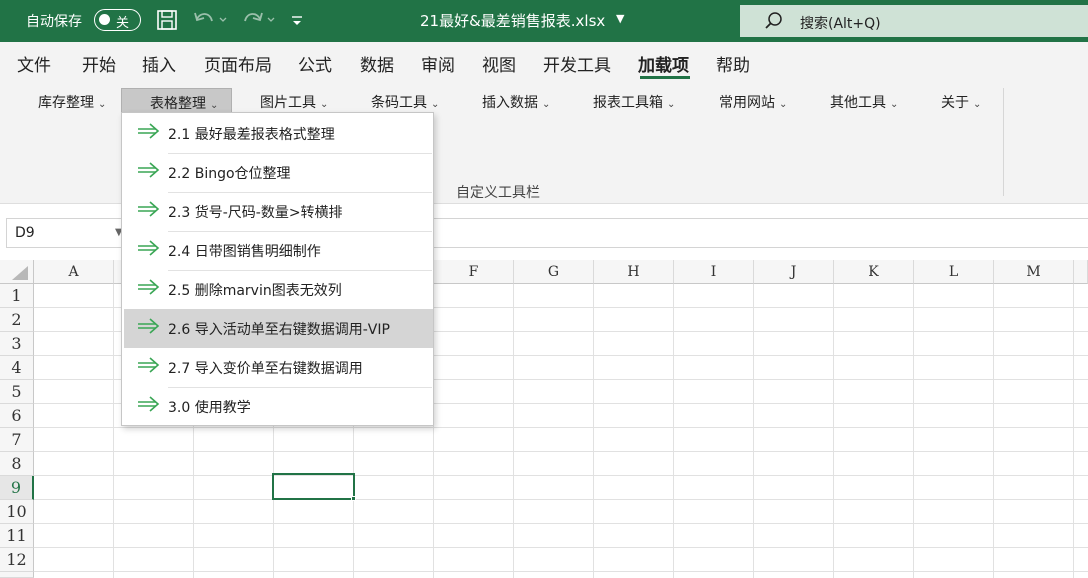 The image size is (1088, 578). What do you see at coordinates (554, 272) in the screenshot?
I see `column-header: G` at bounding box center [554, 272].